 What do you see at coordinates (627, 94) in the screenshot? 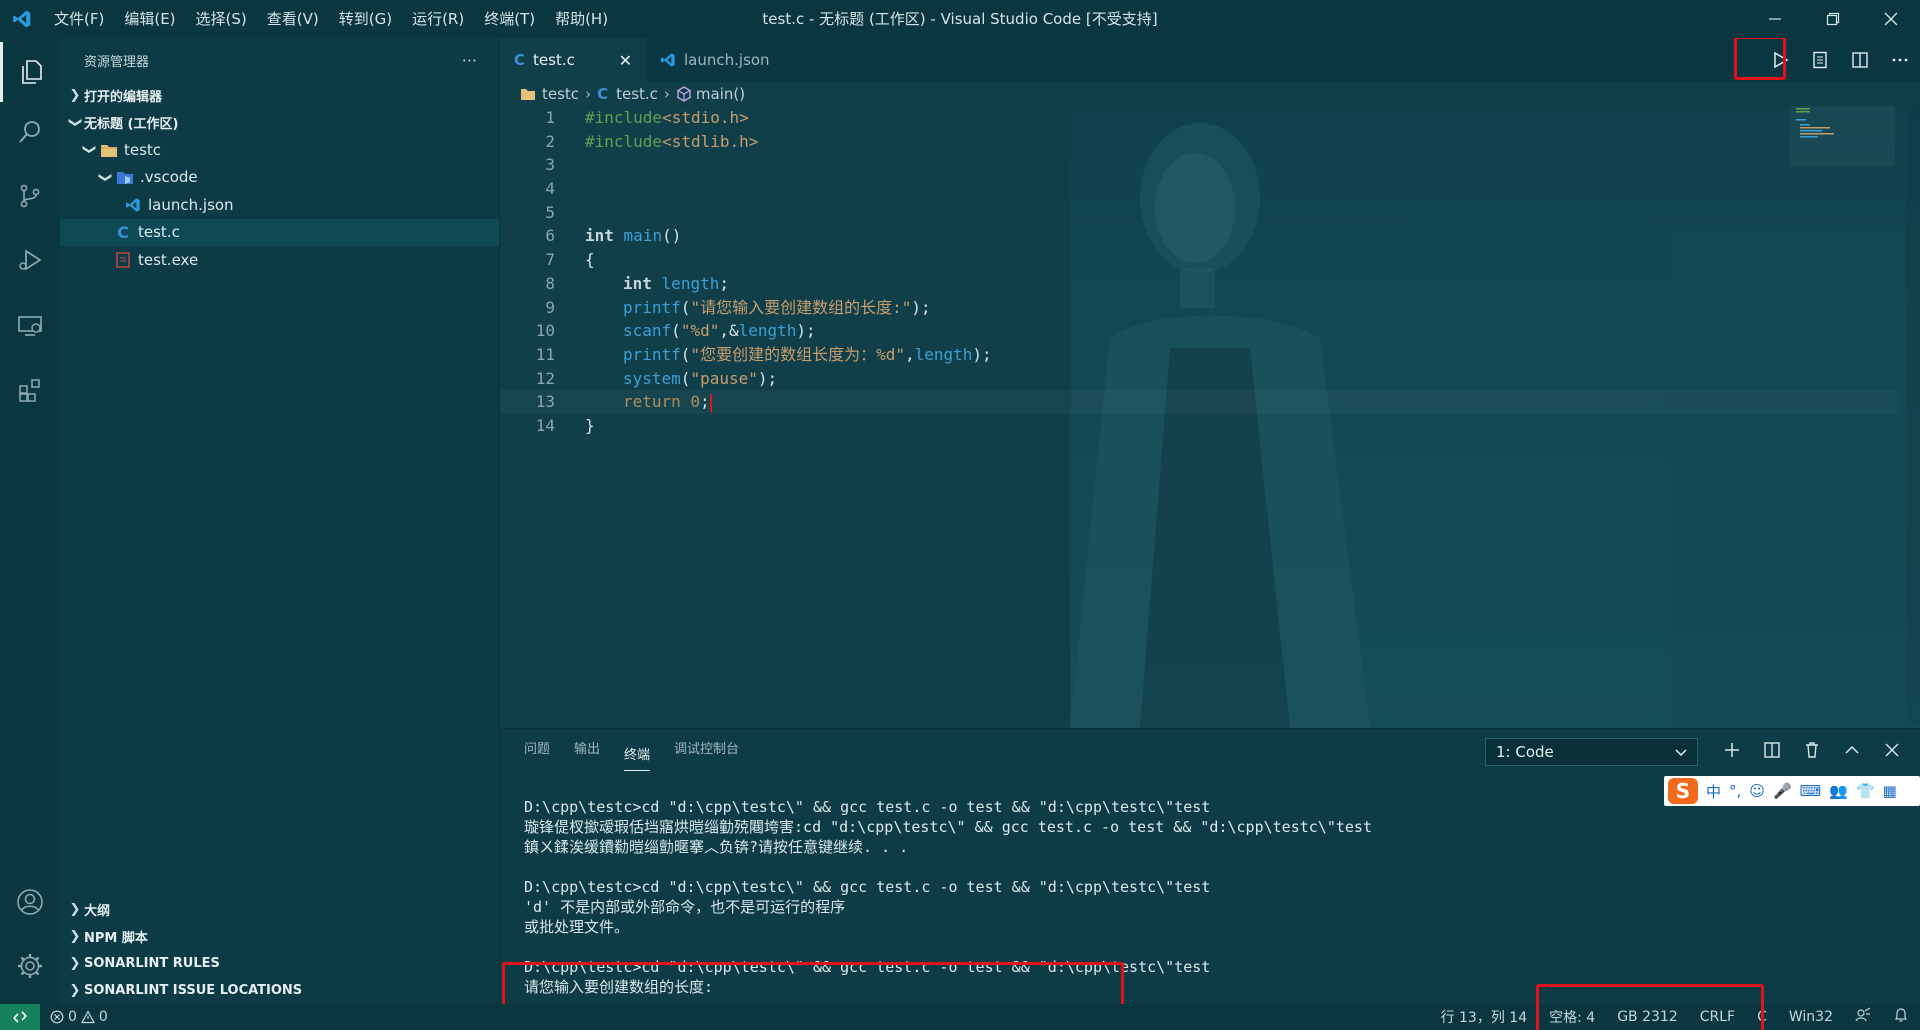
I see `breadcrumb-file: C test.c` at bounding box center [627, 94].